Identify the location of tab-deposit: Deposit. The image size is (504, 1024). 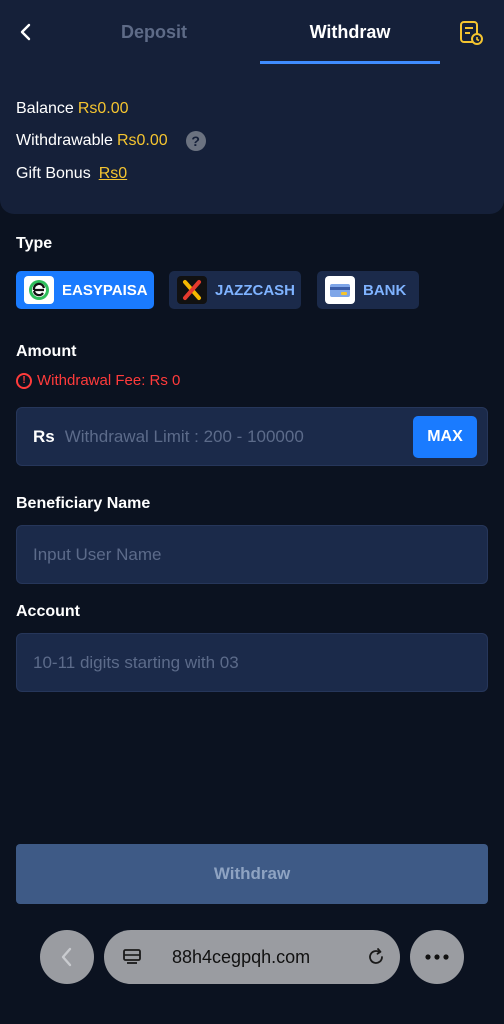
(154, 32).